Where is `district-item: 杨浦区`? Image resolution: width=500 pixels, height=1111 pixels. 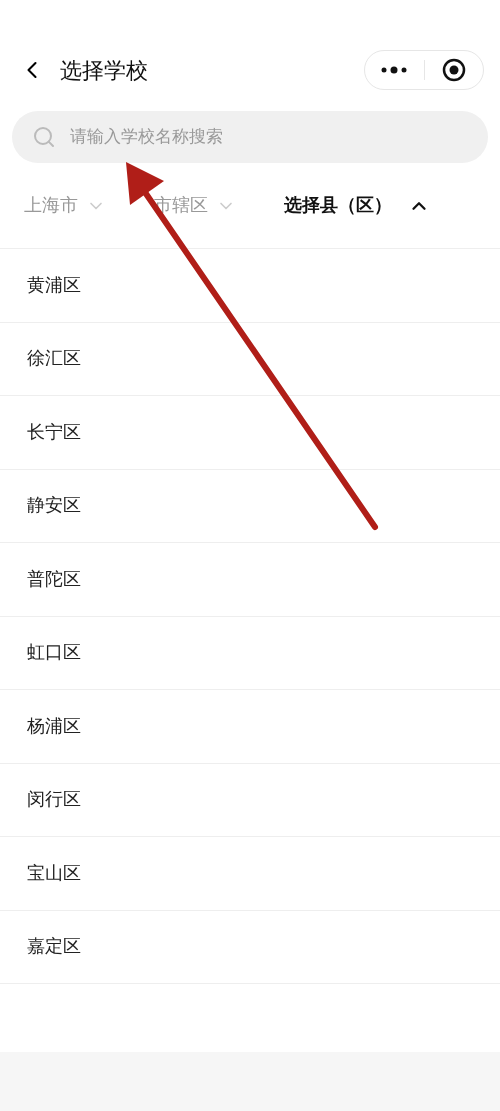
district-item: 杨浦区 is located at coordinates (54, 726).